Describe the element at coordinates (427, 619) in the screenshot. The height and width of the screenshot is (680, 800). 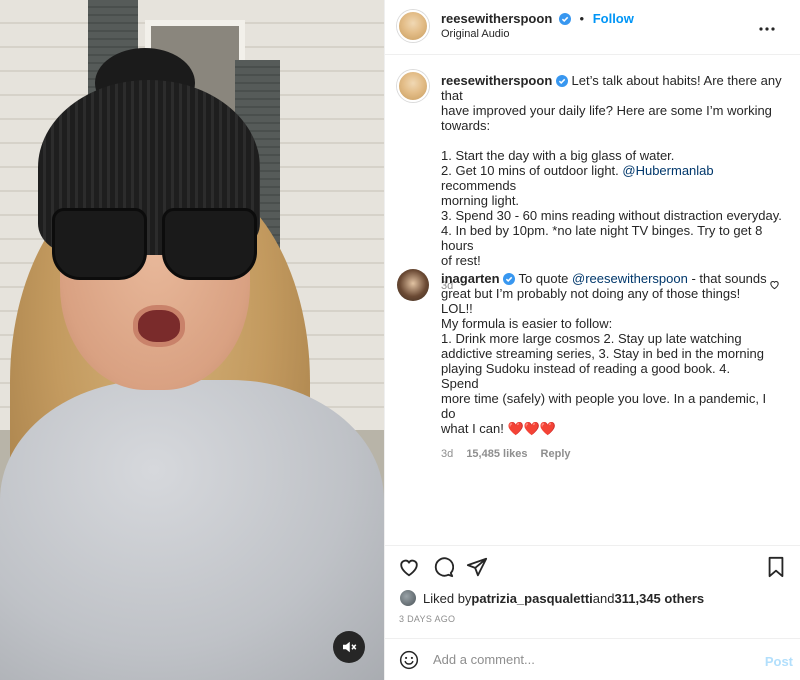
I see `post-date: 3 DAYS AGO` at that location.